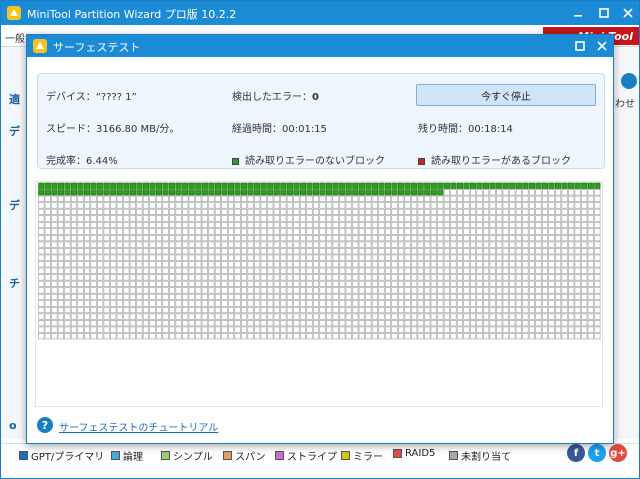 The width and height of the screenshot is (640, 479). What do you see at coordinates (45, 425) in the screenshot?
I see `help-icon: ?` at bounding box center [45, 425].